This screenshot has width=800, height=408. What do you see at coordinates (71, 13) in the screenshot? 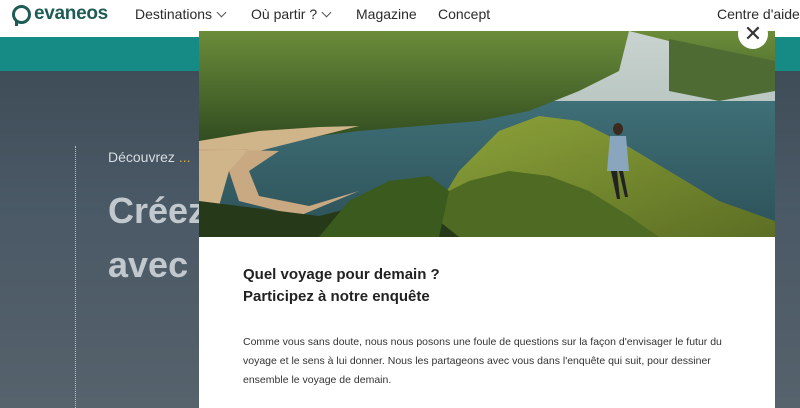
I see `logo-text: evaneos` at bounding box center [71, 13].